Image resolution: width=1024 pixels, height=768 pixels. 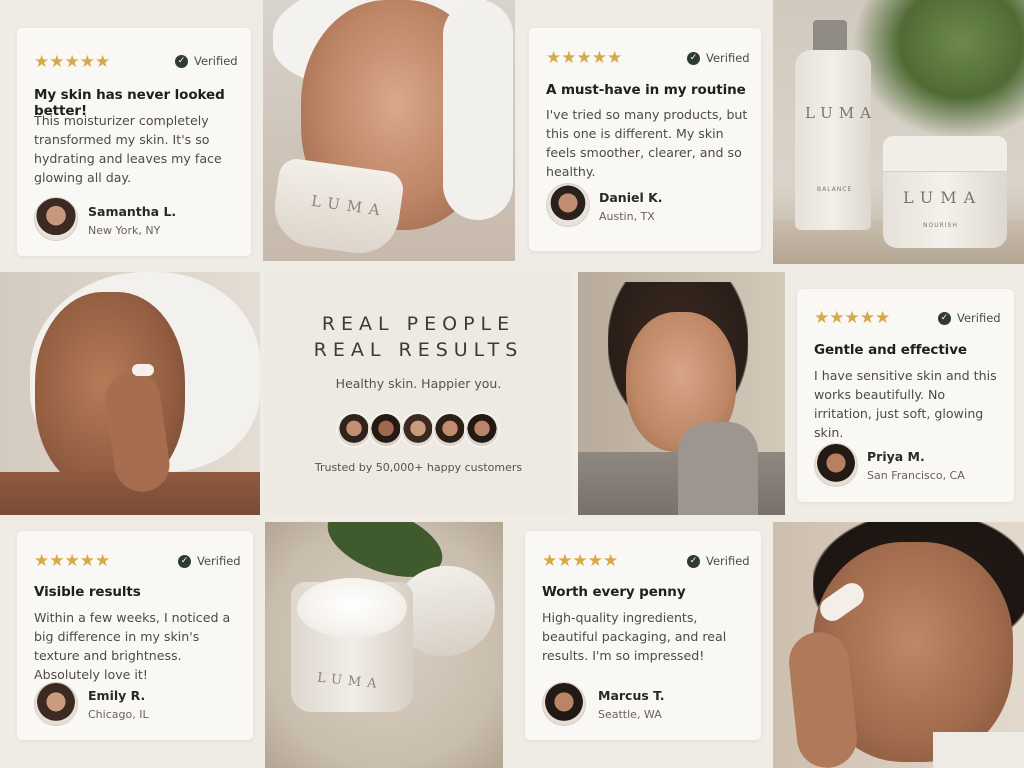 I want to click on reviewer-name: Daniel K., so click(x=631, y=197).